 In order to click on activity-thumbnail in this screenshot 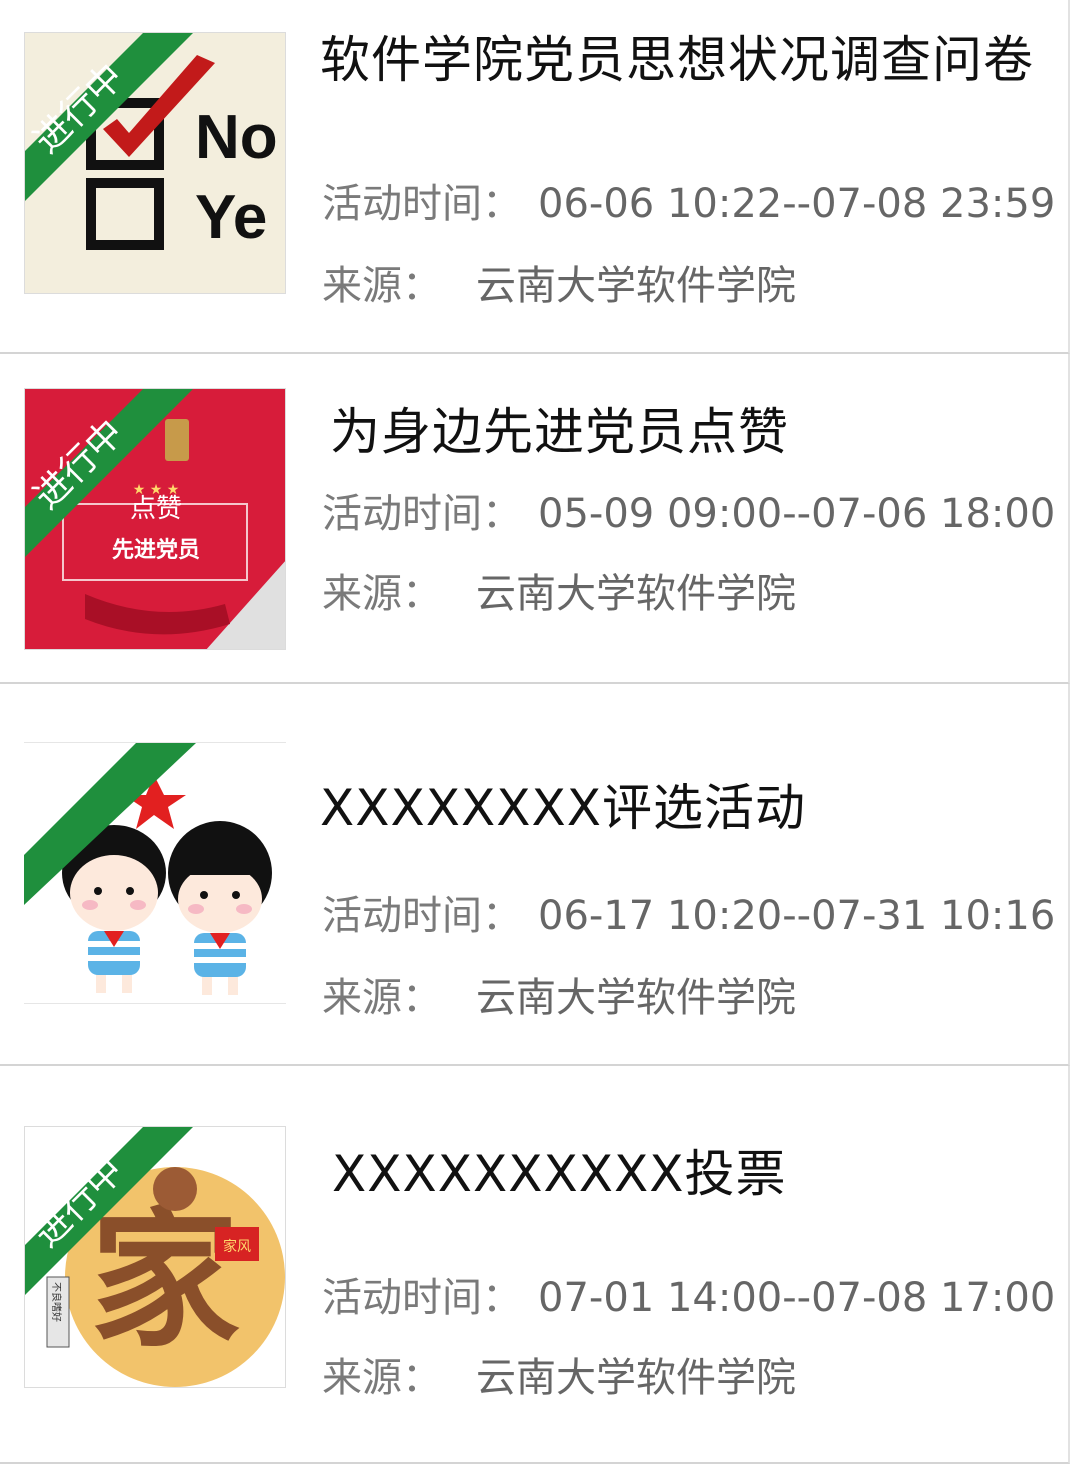, I will do `click(155, 873)`.